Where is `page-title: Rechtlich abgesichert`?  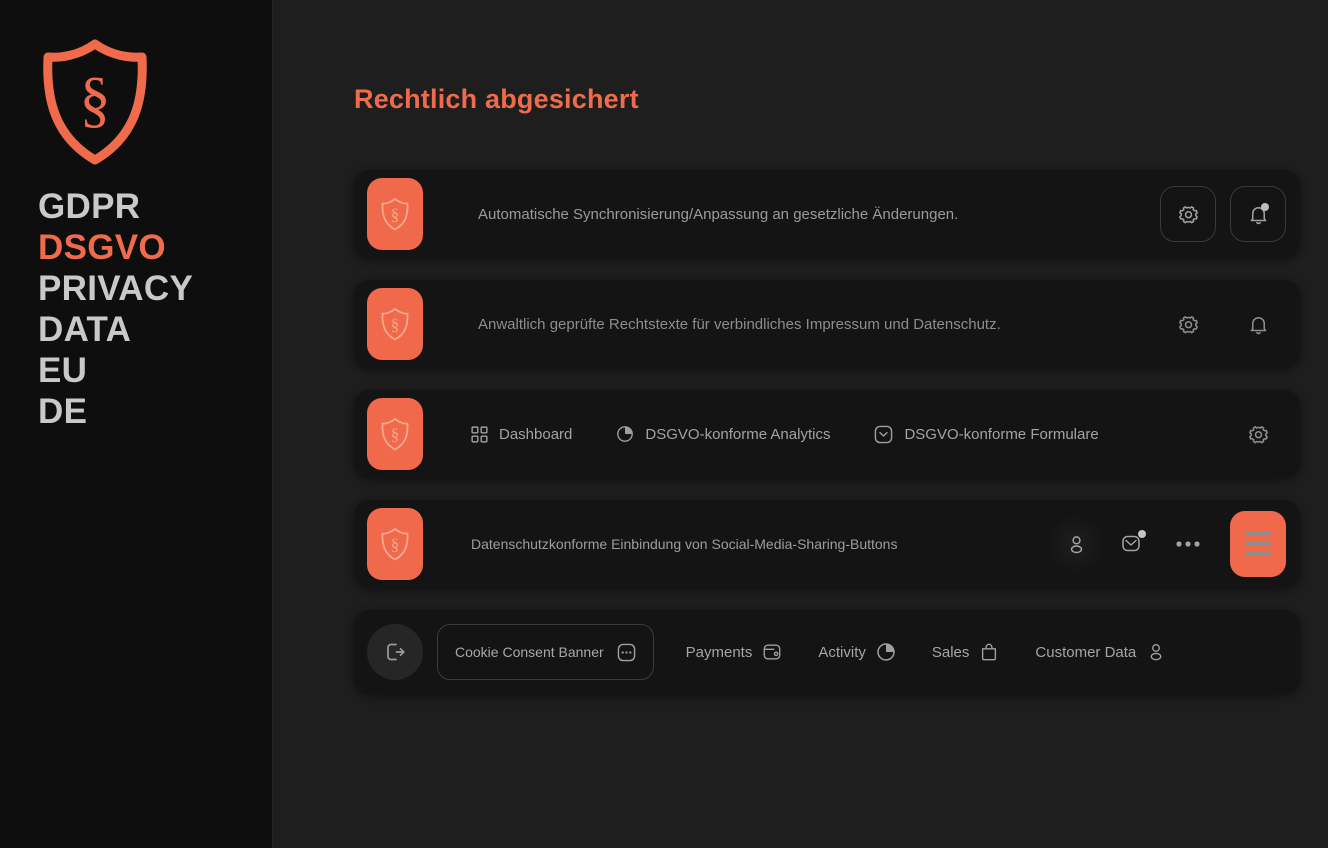
page-title: Rechtlich abgesichert is located at coordinates (496, 99).